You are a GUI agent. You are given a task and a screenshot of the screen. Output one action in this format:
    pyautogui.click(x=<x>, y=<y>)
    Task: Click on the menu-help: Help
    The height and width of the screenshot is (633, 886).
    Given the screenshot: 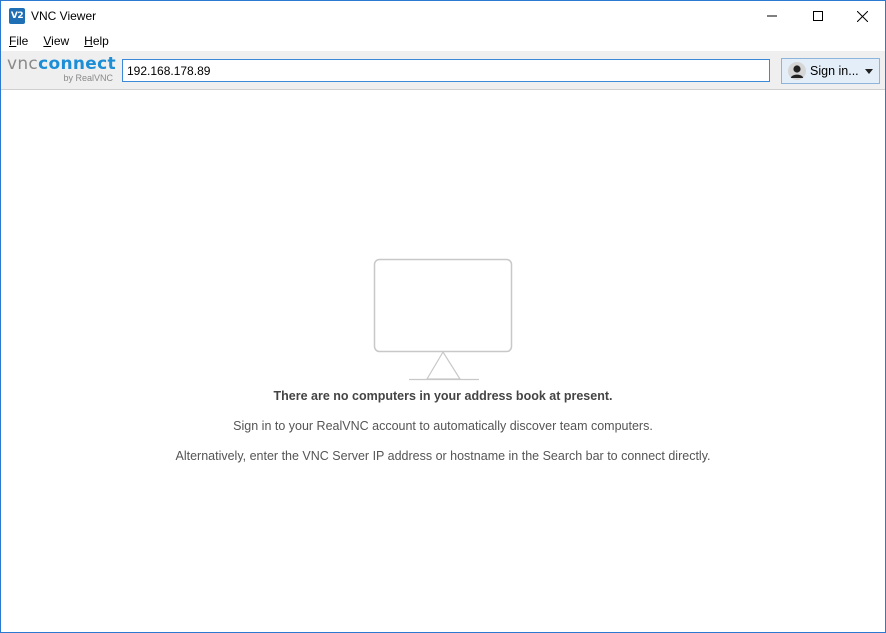 What is the action you would take?
    pyautogui.click(x=96, y=41)
    